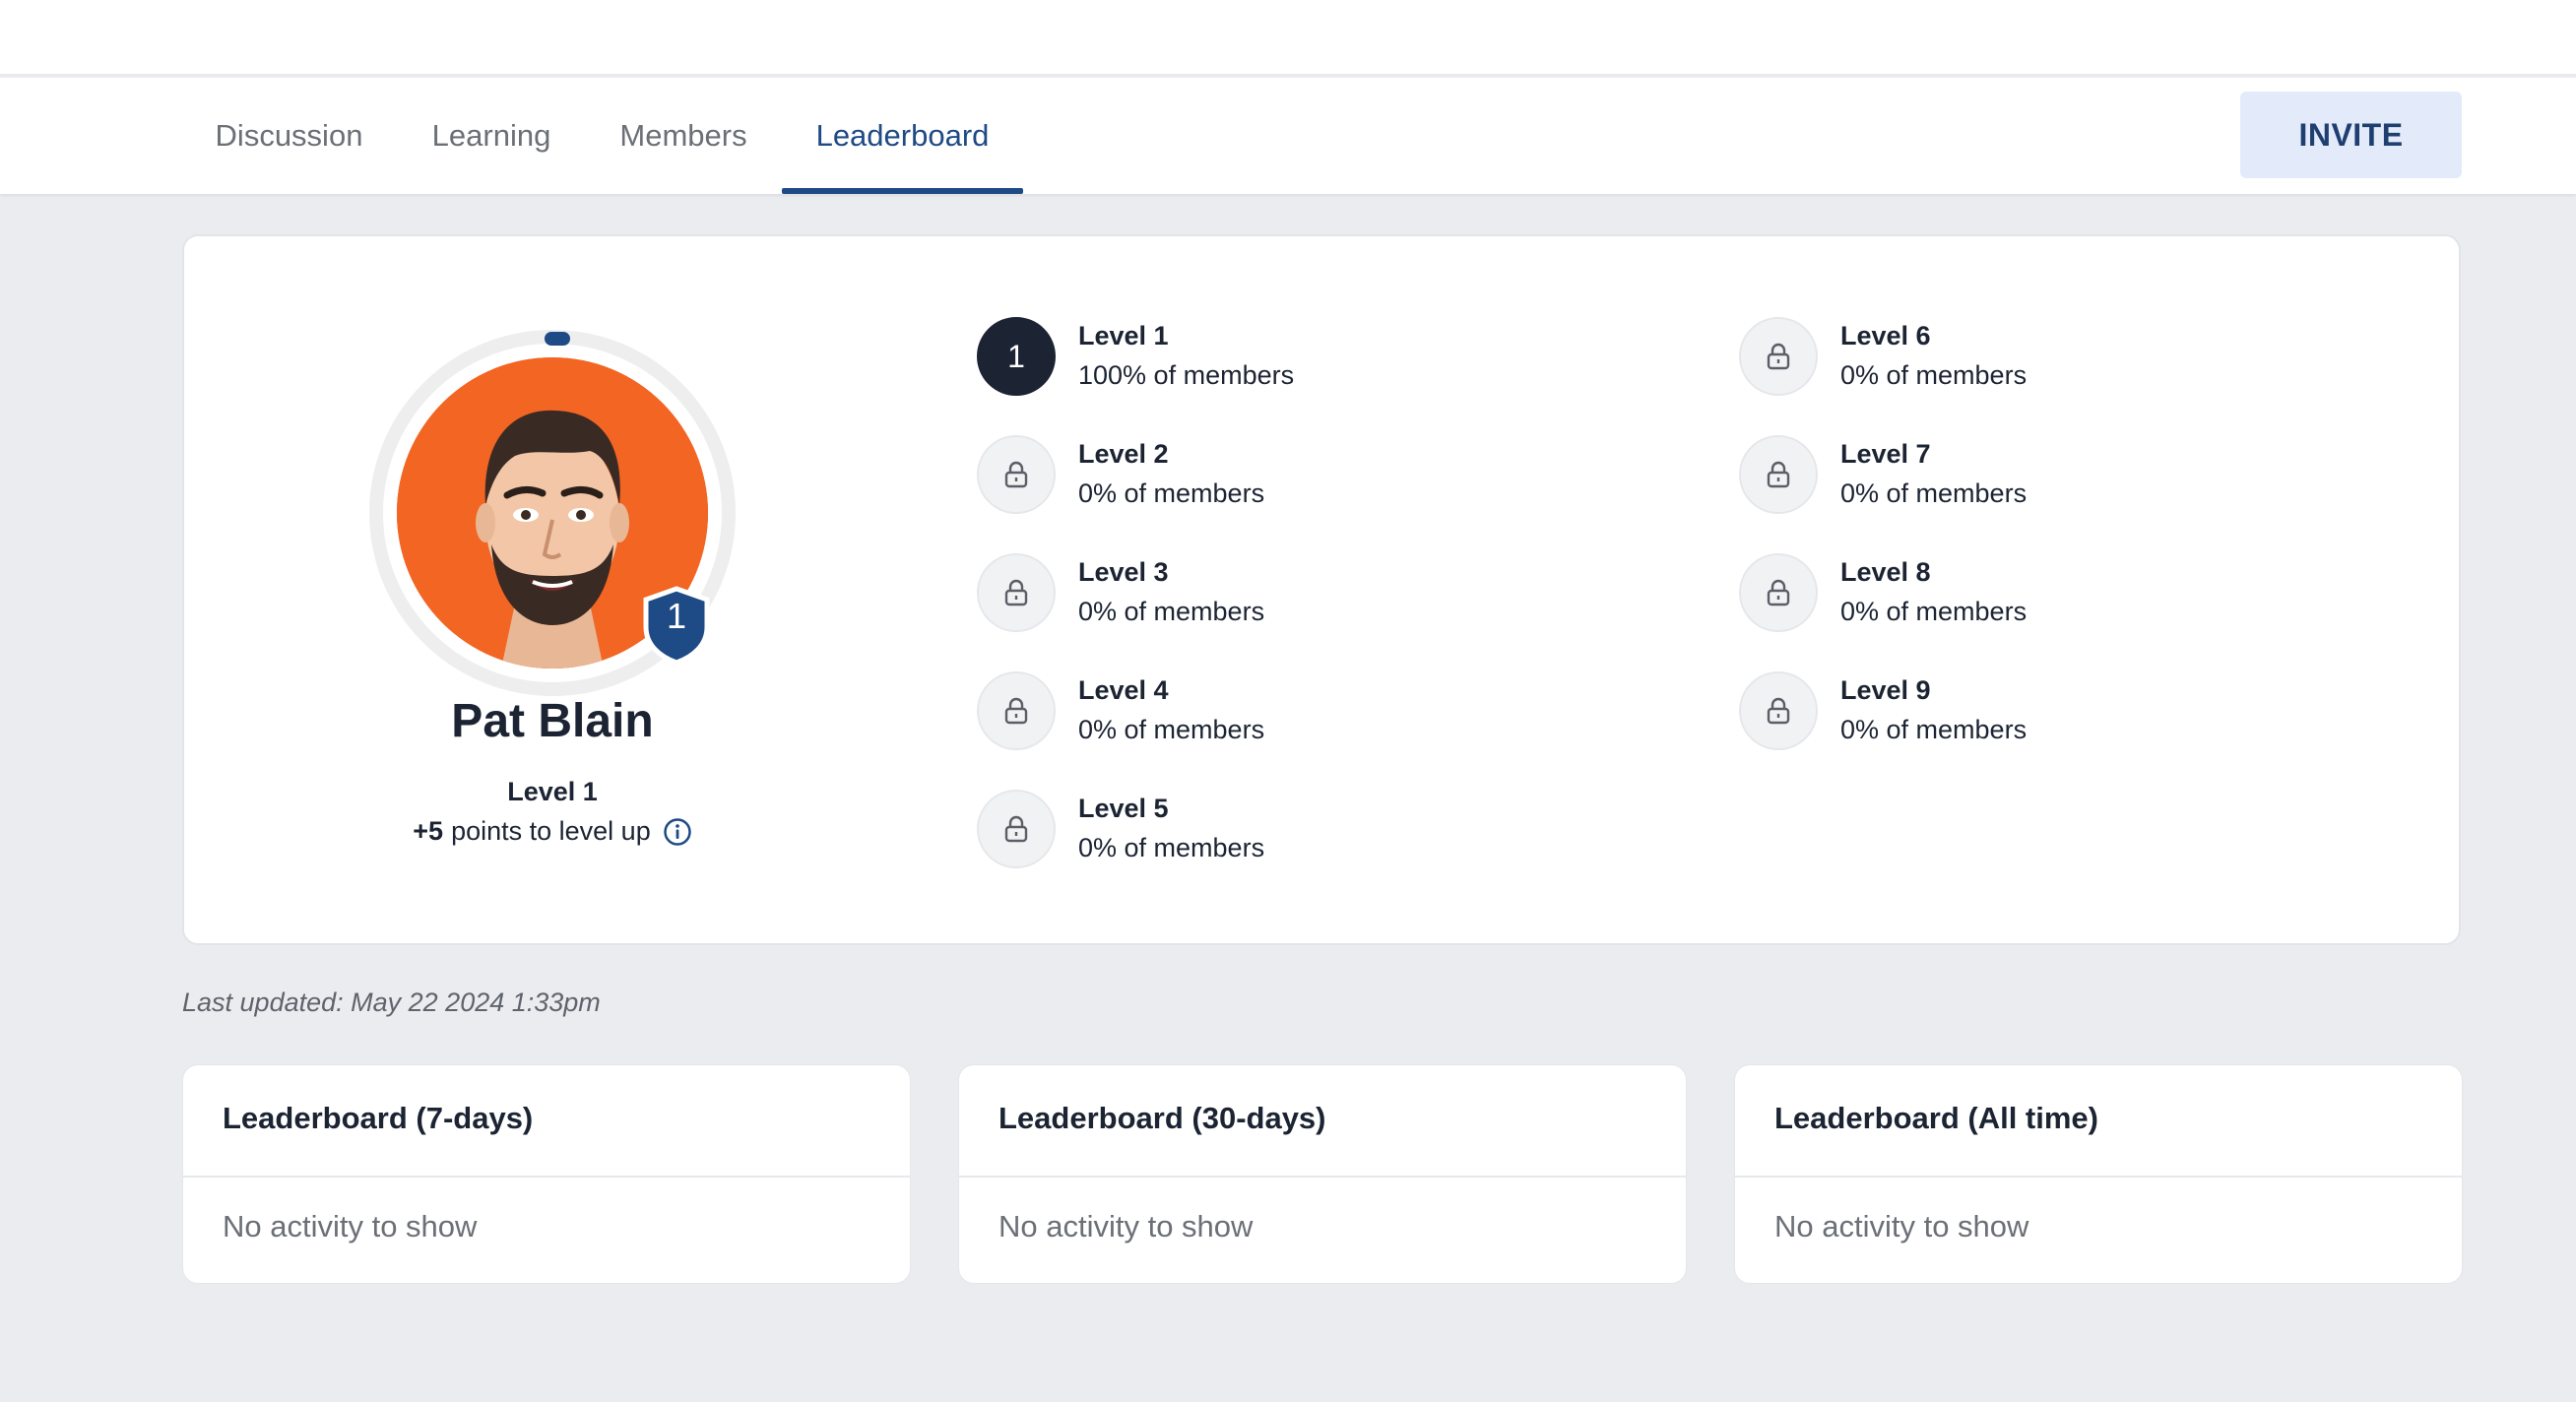 The height and width of the screenshot is (1402, 2576). What do you see at coordinates (1186, 375) in the screenshot?
I see `level-members-percent: 100% of members` at bounding box center [1186, 375].